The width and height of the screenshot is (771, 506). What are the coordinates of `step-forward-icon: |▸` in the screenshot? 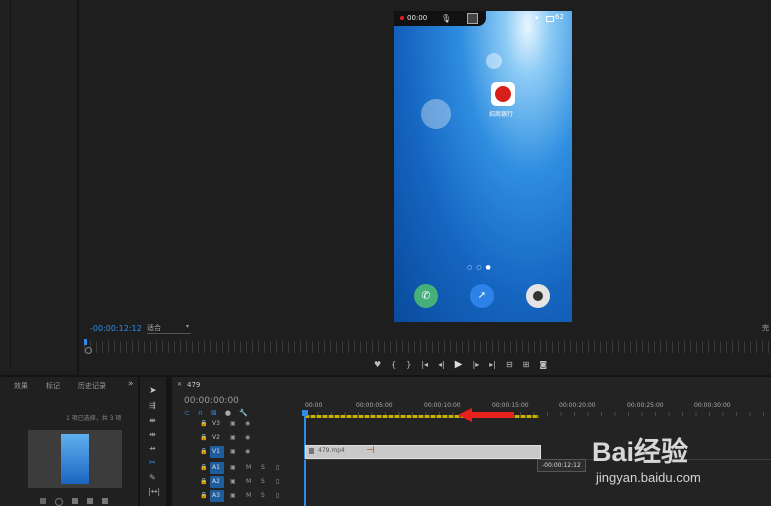 It's located at (476, 364).